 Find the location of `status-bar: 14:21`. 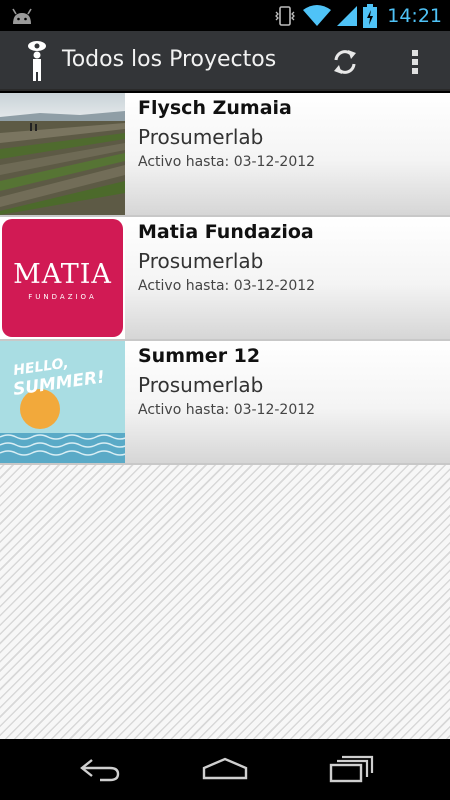

status-bar: 14:21 is located at coordinates (225, 15).